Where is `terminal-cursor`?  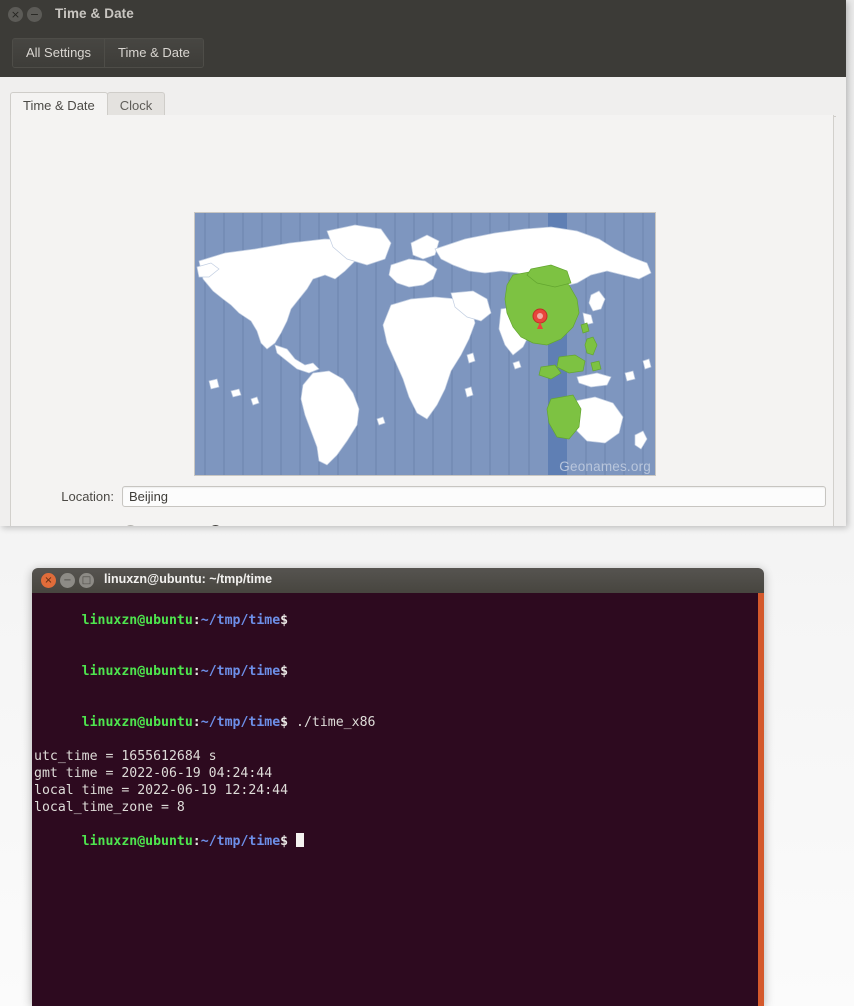 terminal-cursor is located at coordinates (300, 840).